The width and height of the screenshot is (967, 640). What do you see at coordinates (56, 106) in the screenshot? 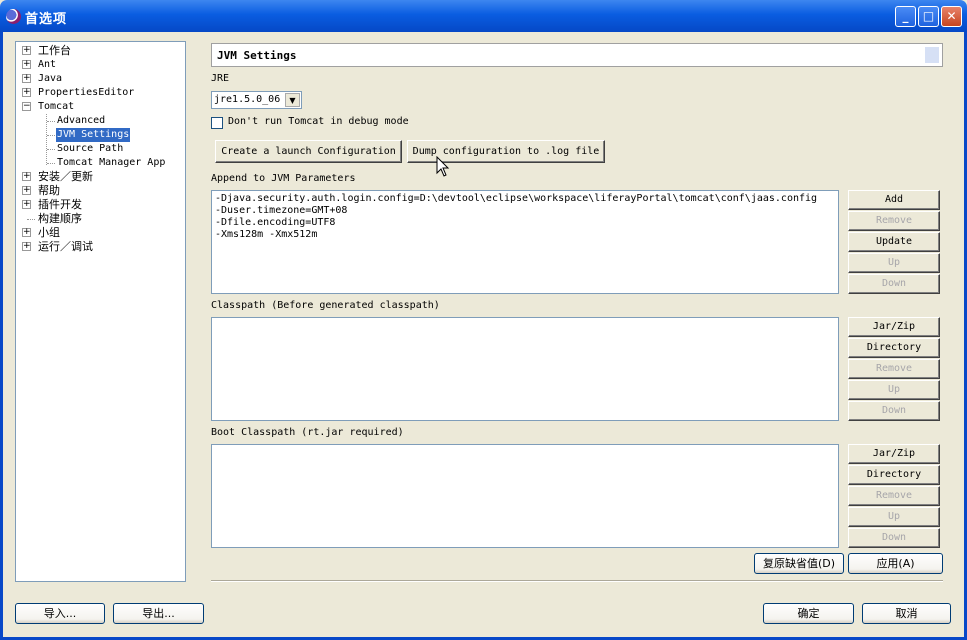
I see `tree-item-label: Tomcat` at bounding box center [56, 106].